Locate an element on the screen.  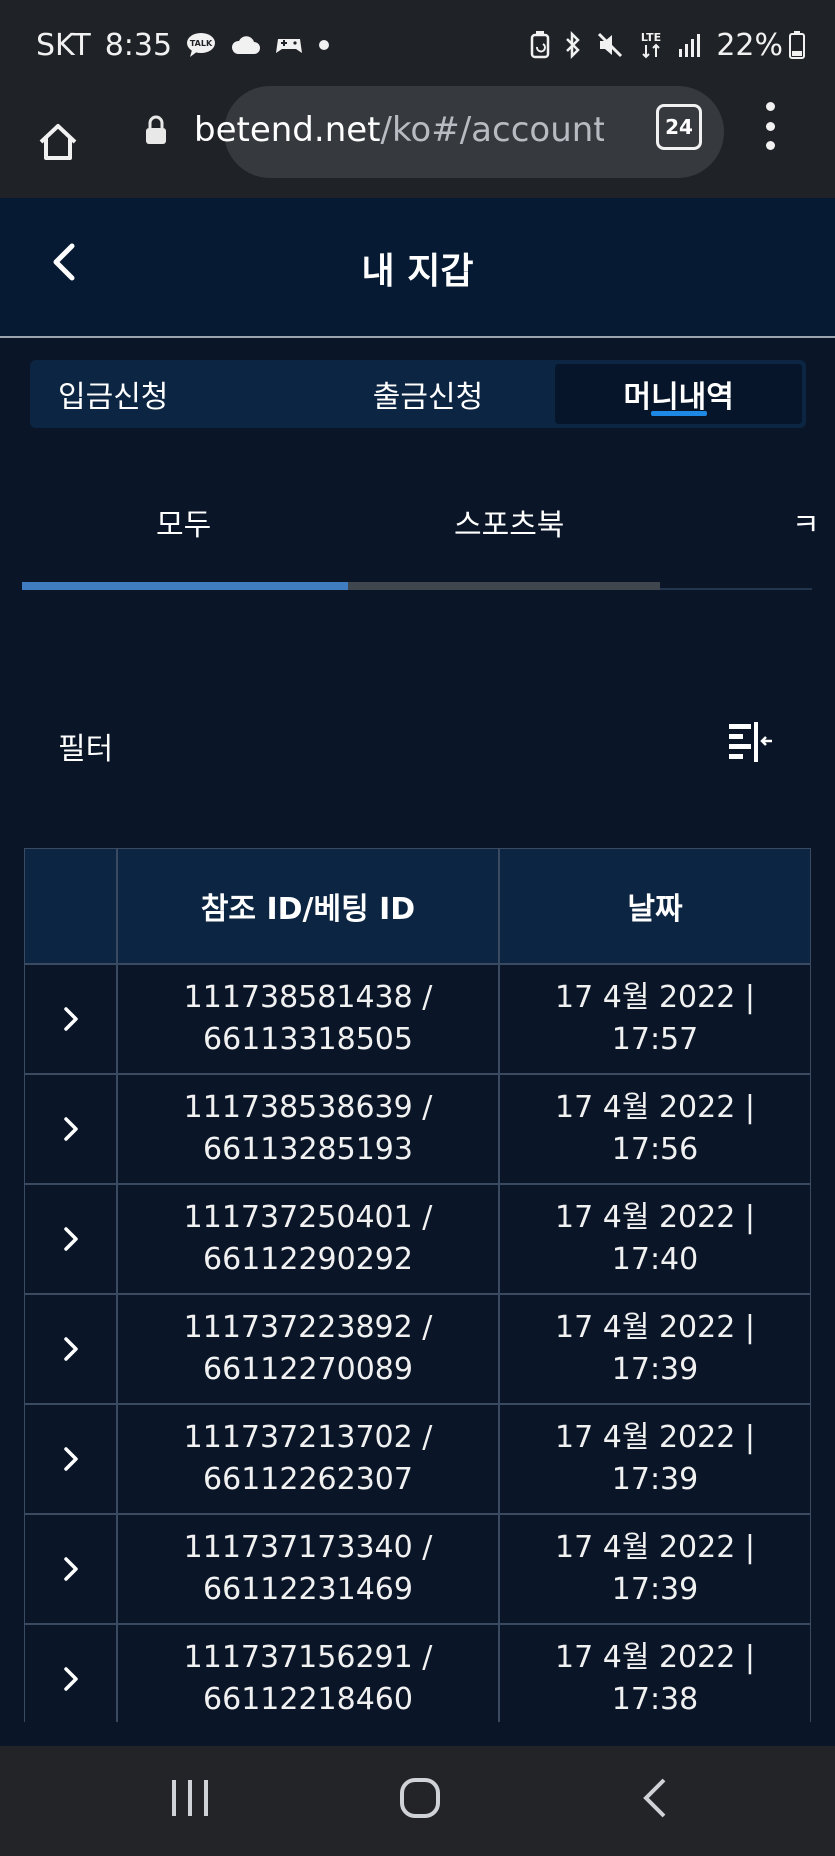
reference-id-cell: 111737173340 / 66112231469 is located at coordinates (308, 1569).